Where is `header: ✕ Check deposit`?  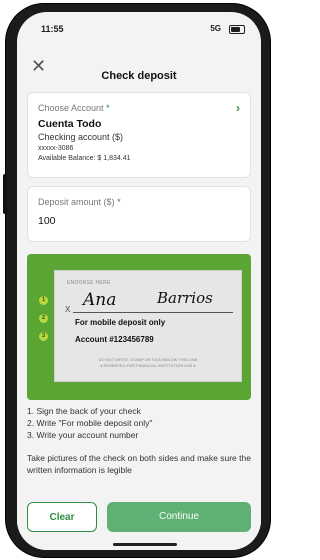
header: ✕ Check deposit is located at coordinates (139, 68).